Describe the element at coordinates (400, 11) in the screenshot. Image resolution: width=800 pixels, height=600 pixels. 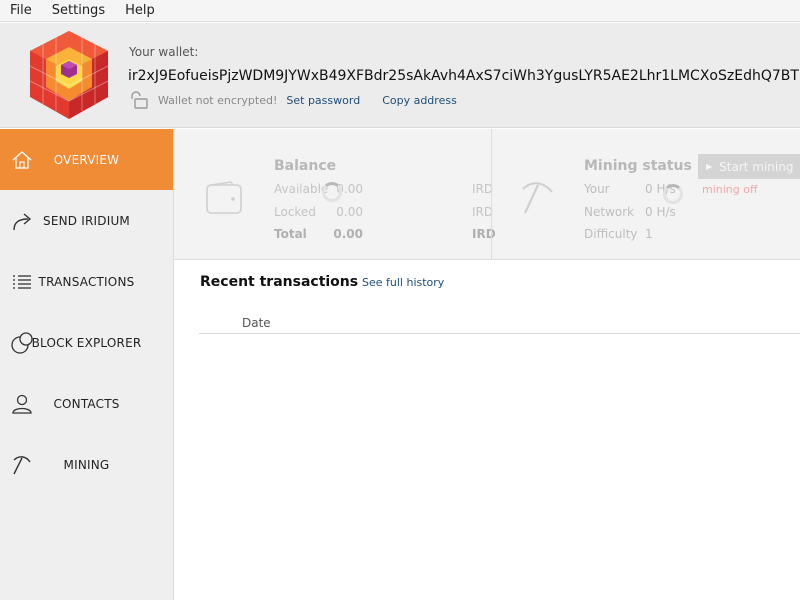
I see `menubar: File Settings Help` at that location.